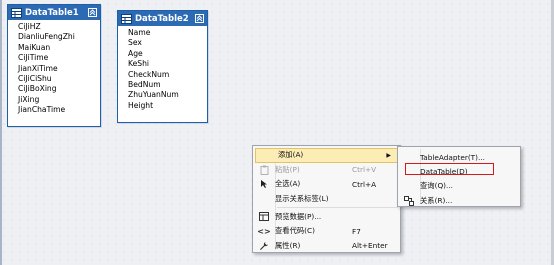 The width and height of the screenshot is (554, 265). I want to click on menu-item-paste: 粘贴(P) Ctrl+V, so click(326, 170).